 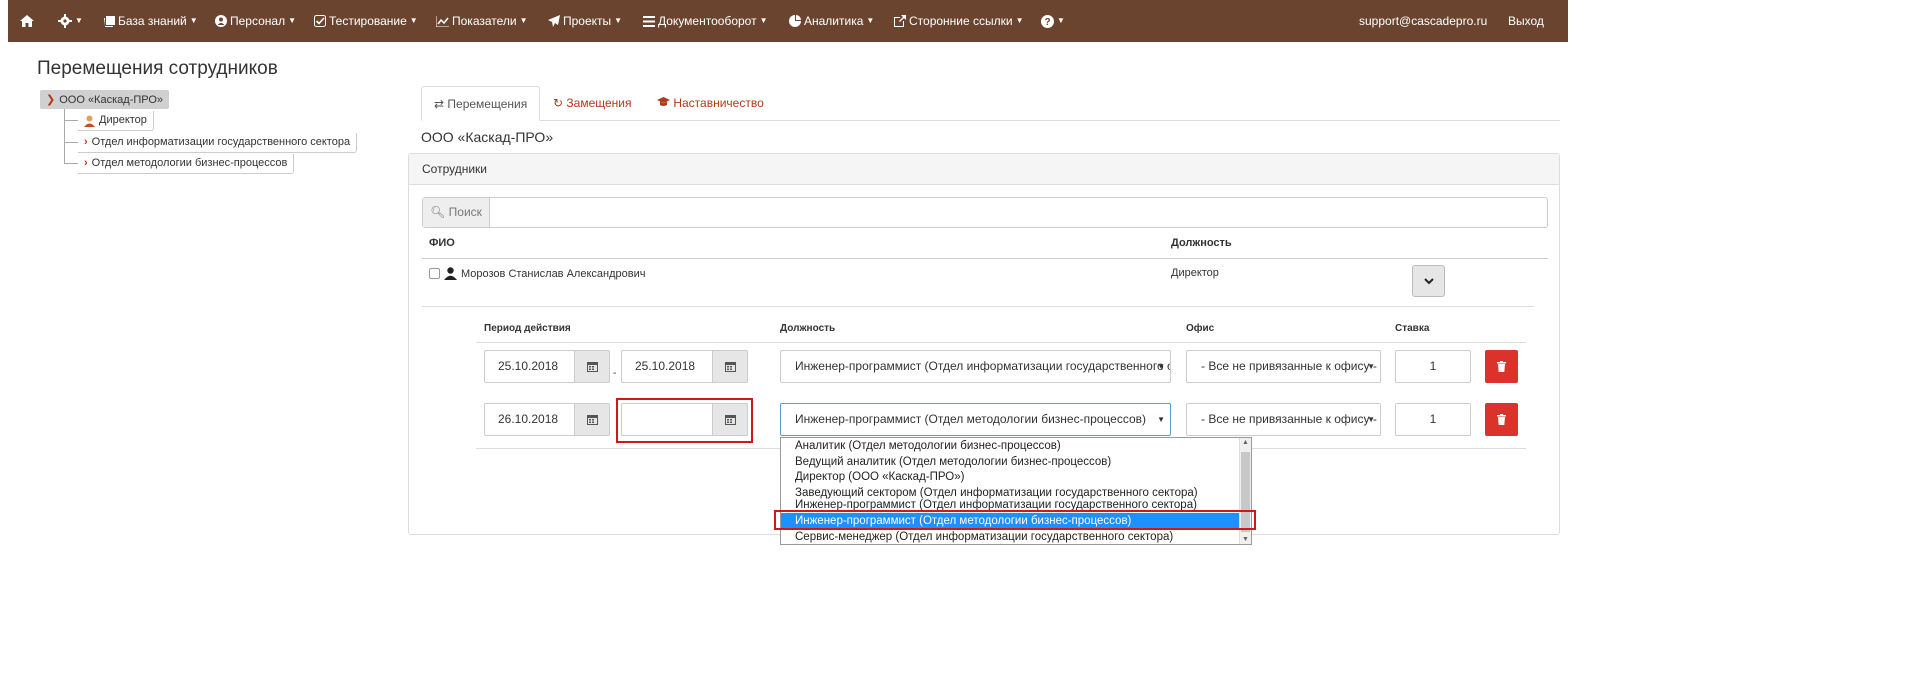 What do you see at coordinates (527, 328) in the screenshot?
I see `column-header-period: Период действия` at bounding box center [527, 328].